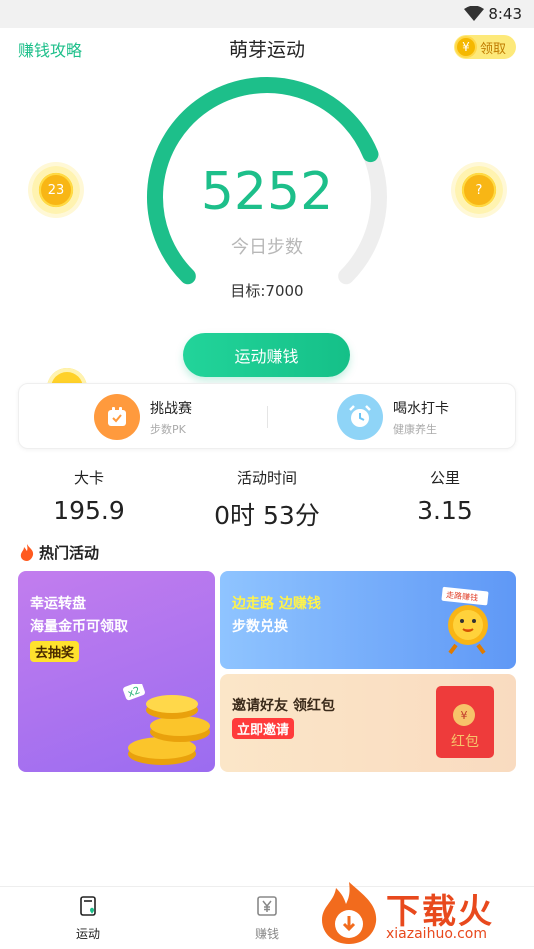  What do you see at coordinates (171, 408) in the screenshot?
I see `feature-title: 挑战赛` at bounding box center [171, 408].